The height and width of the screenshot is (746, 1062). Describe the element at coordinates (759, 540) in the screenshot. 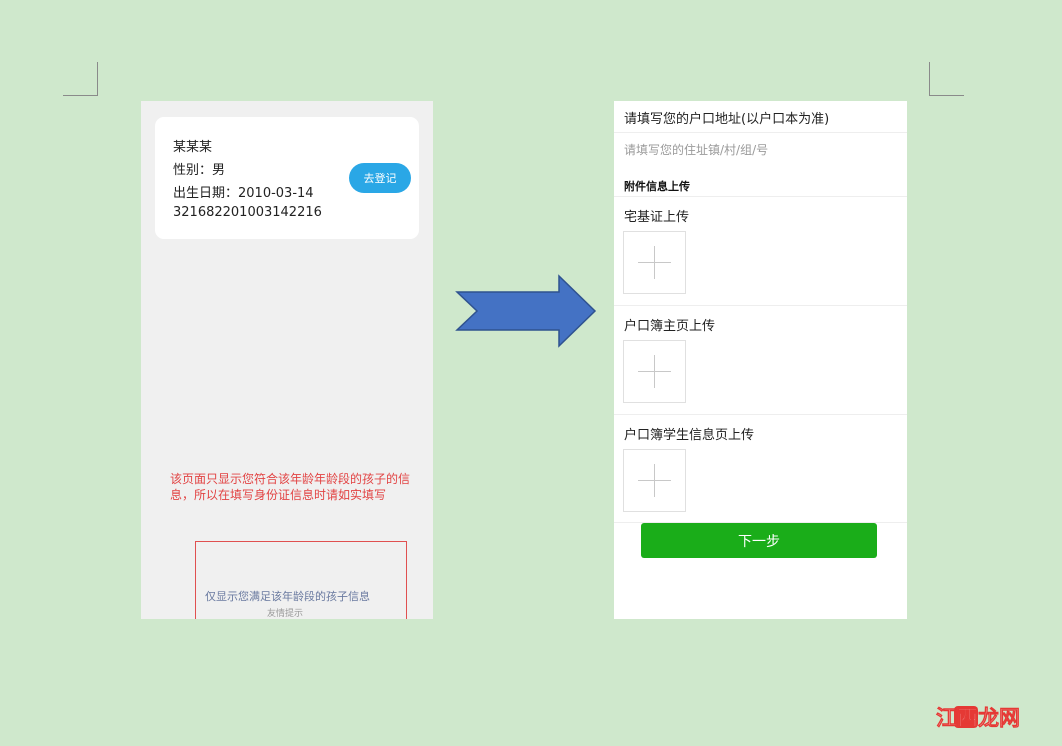

I see `next-step-button: 下一步` at that location.